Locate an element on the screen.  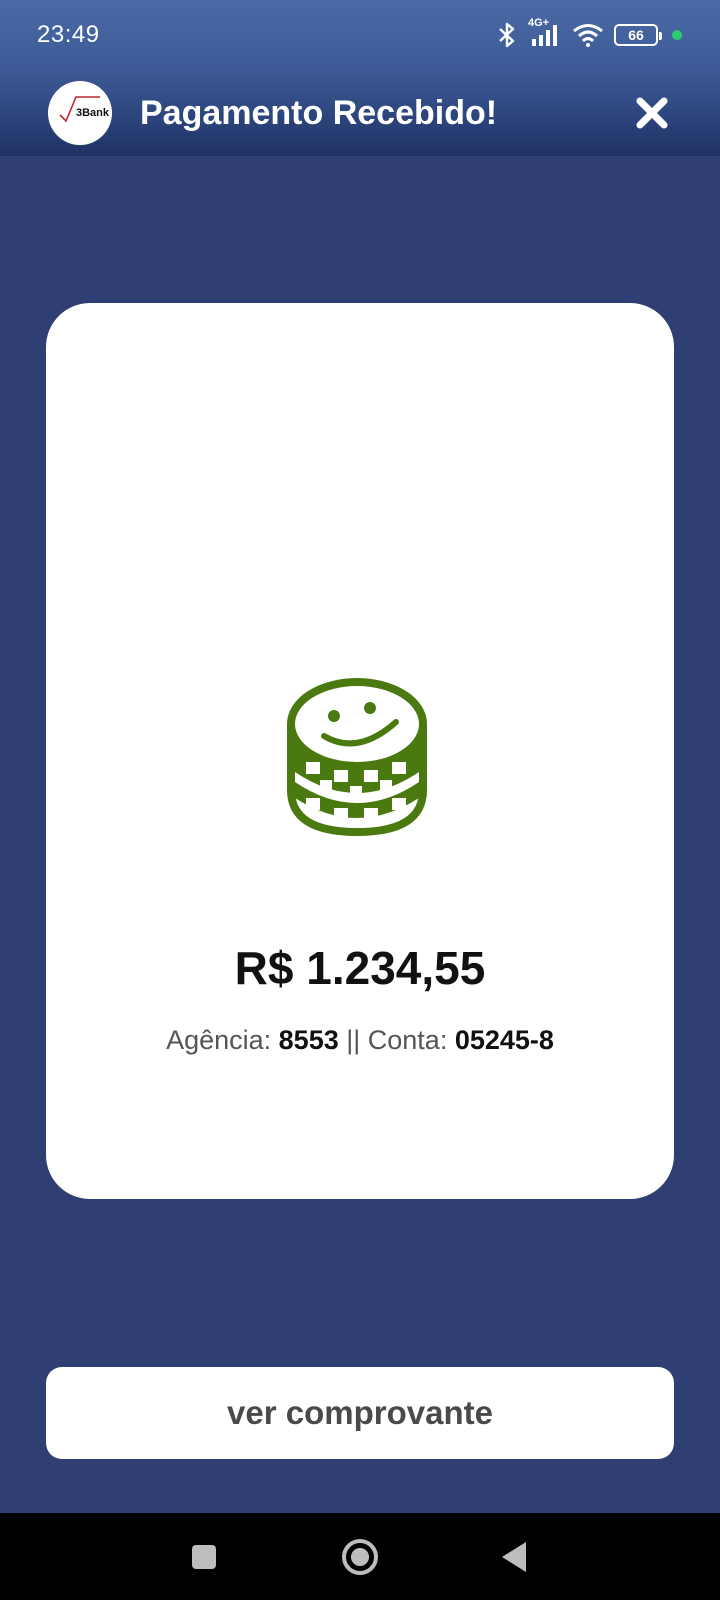
account-value: 05245-8 is located at coordinates (504, 1040).